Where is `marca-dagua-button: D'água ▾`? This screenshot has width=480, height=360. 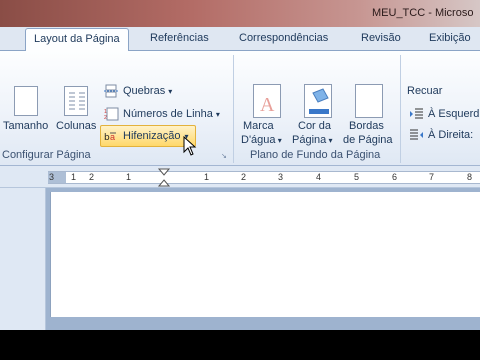
marca-dagua-button: D'água ▾ is located at coordinates (261, 140).